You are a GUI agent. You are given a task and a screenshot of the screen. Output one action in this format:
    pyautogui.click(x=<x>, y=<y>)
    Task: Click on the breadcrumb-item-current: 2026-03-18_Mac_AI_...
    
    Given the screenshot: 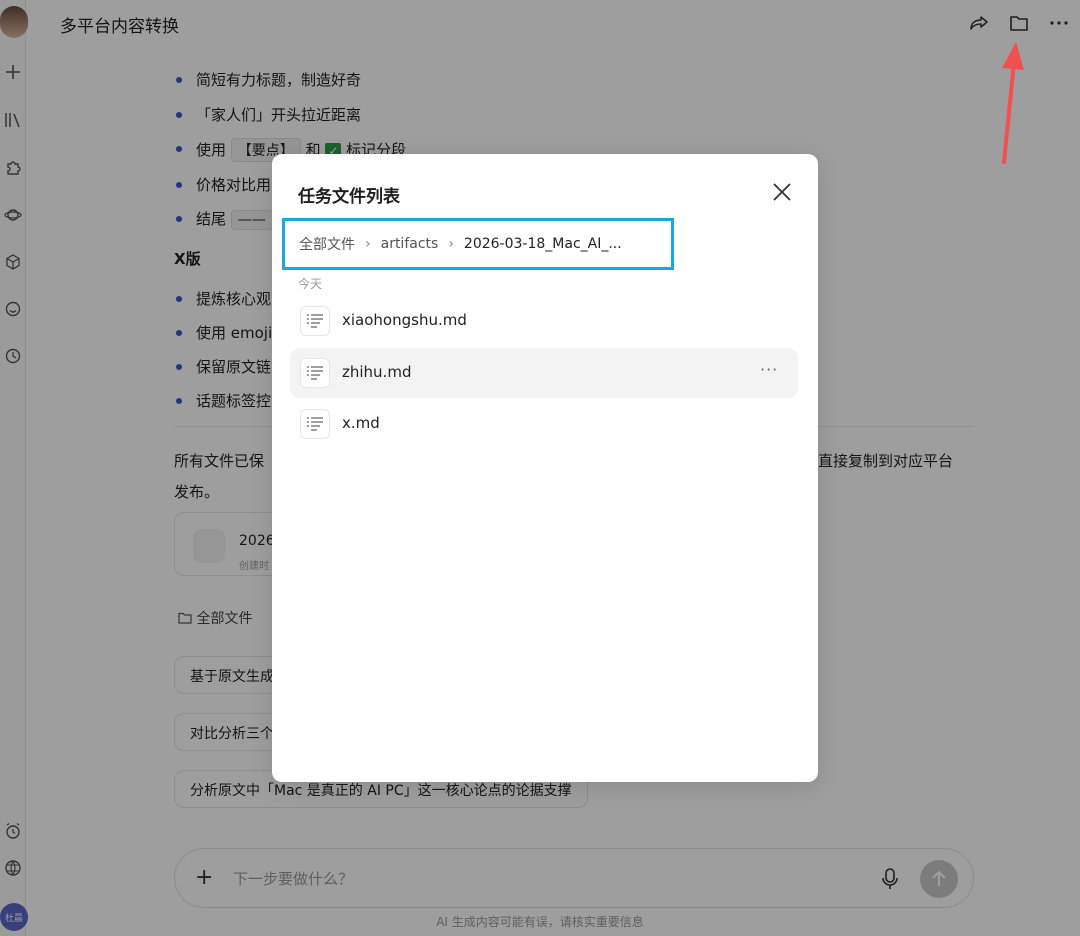 What is the action you would take?
    pyautogui.click(x=543, y=244)
    